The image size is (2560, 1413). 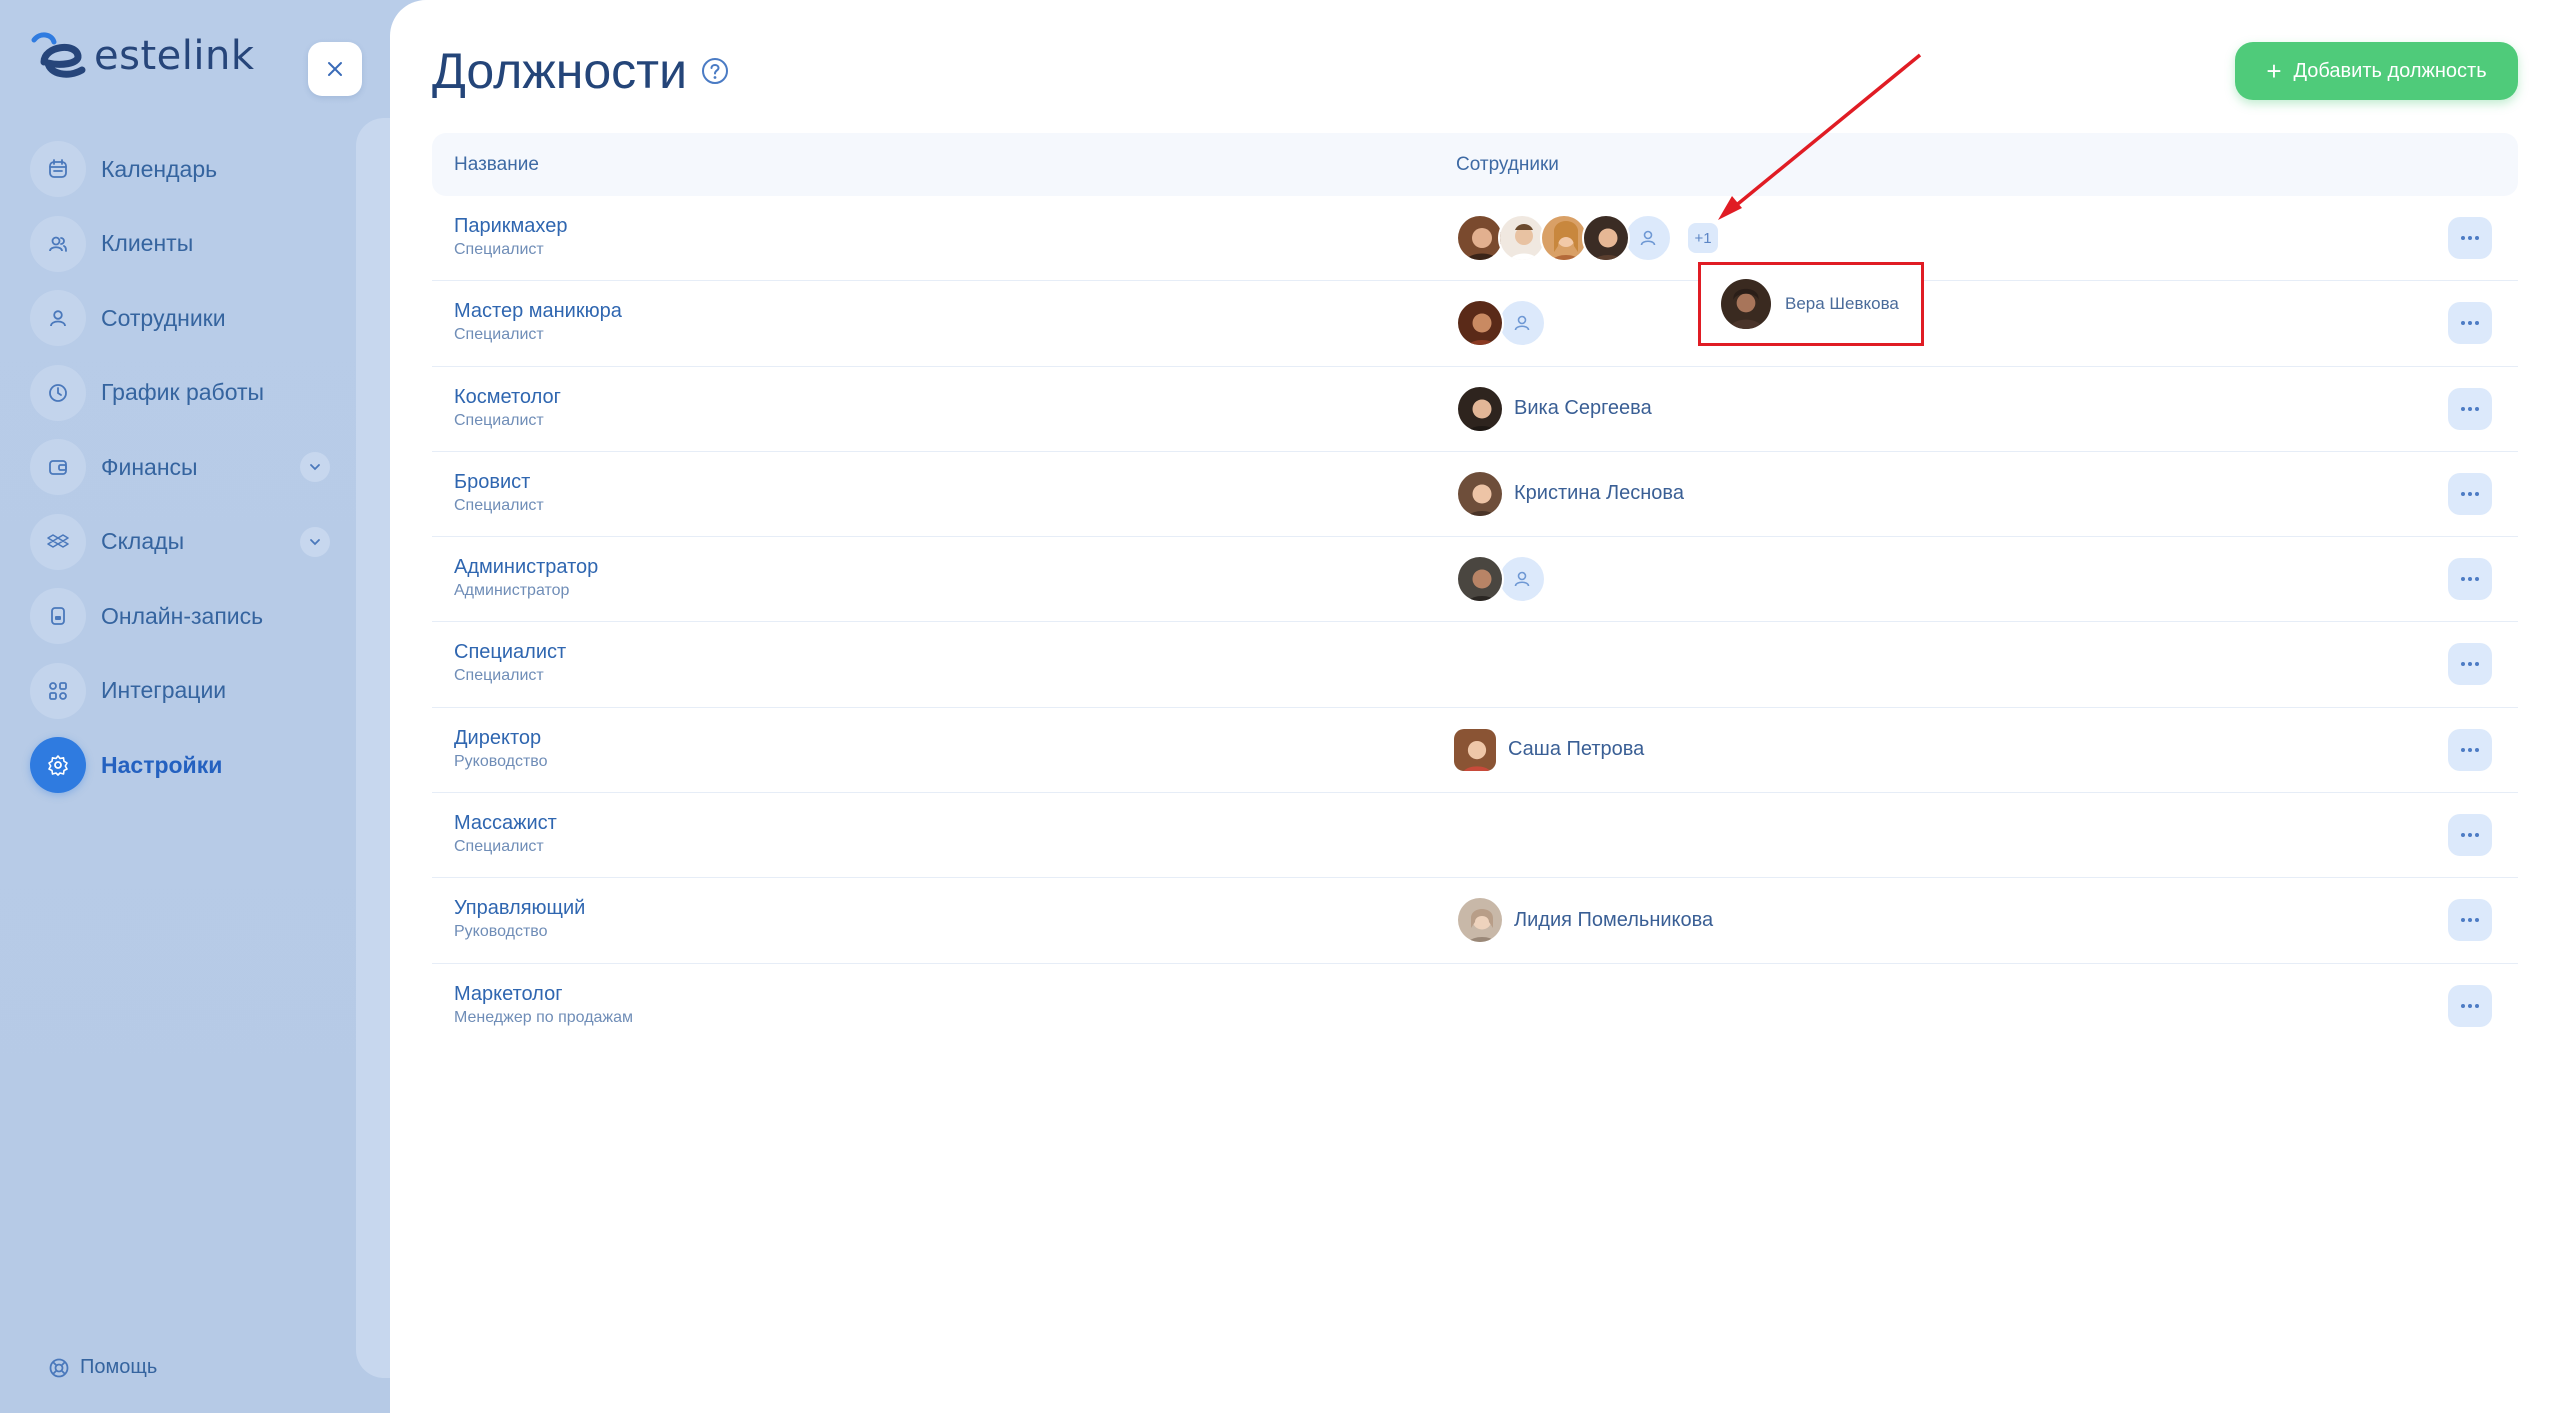 What do you see at coordinates (1475, 665) in the screenshot?
I see `table-row: Специалист Специалист` at bounding box center [1475, 665].